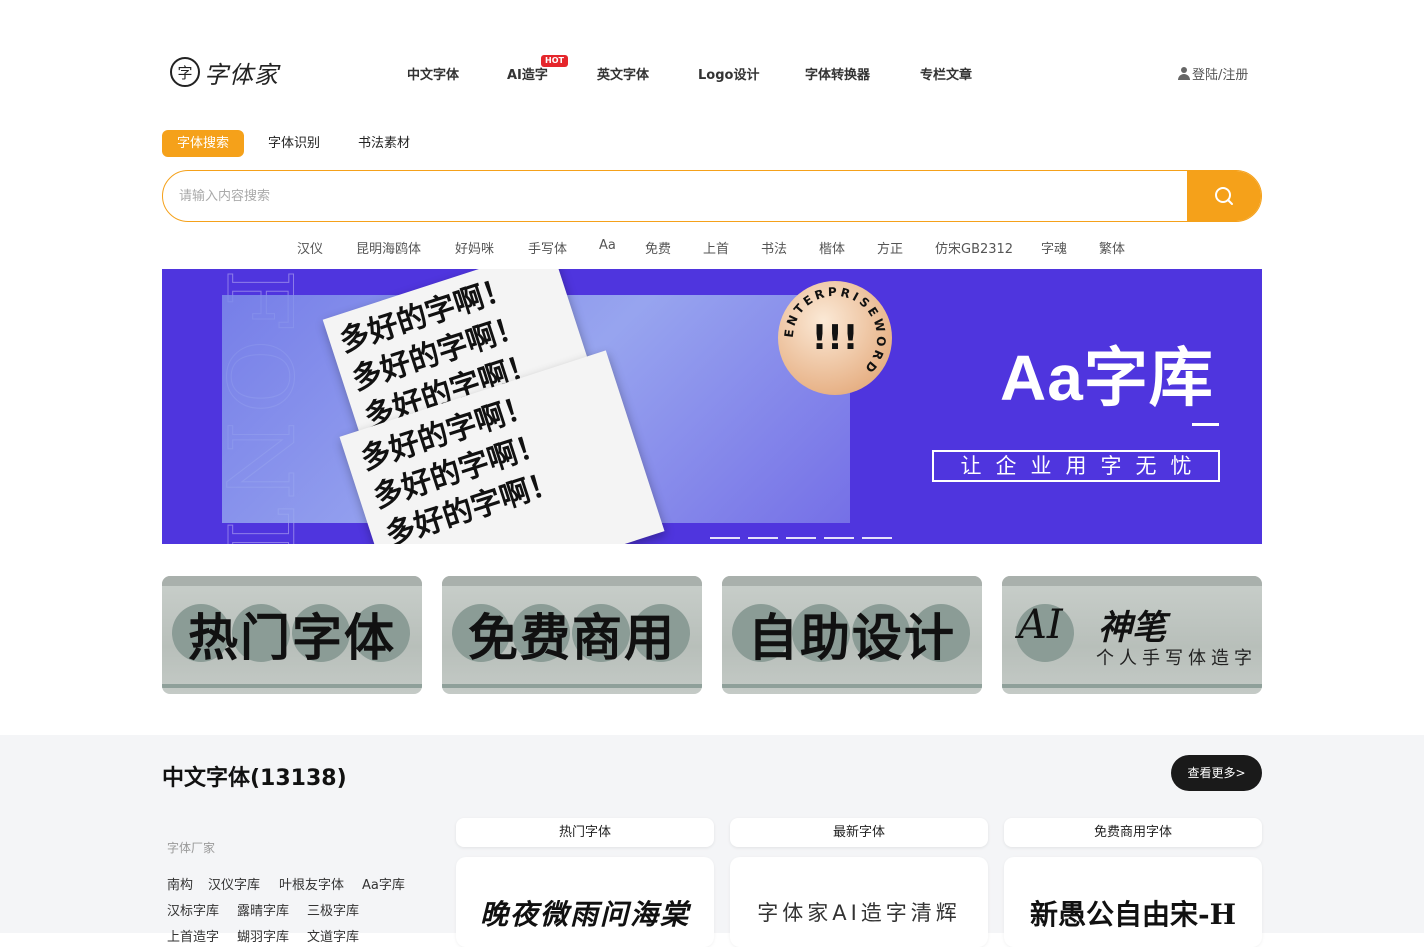 This screenshot has height=947, width=1424. I want to click on tab-hot-fonts: 热门字体, so click(585, 832).